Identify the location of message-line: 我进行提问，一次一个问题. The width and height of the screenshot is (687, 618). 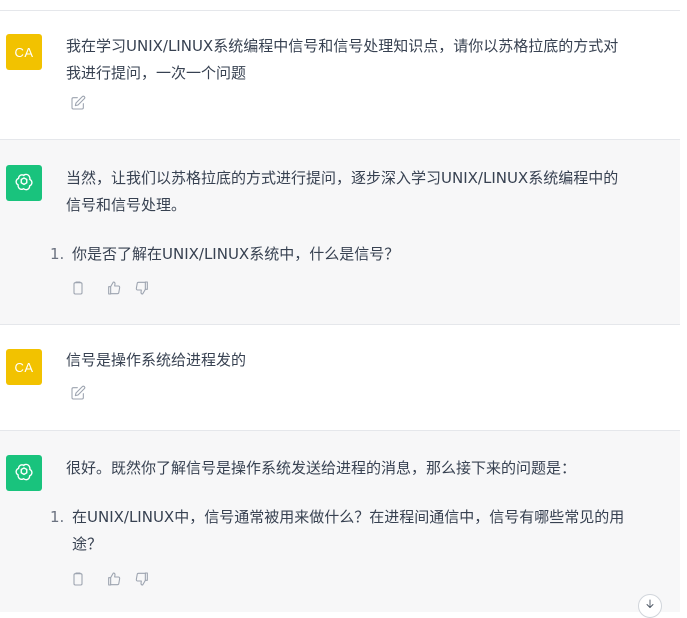
(156, 73).